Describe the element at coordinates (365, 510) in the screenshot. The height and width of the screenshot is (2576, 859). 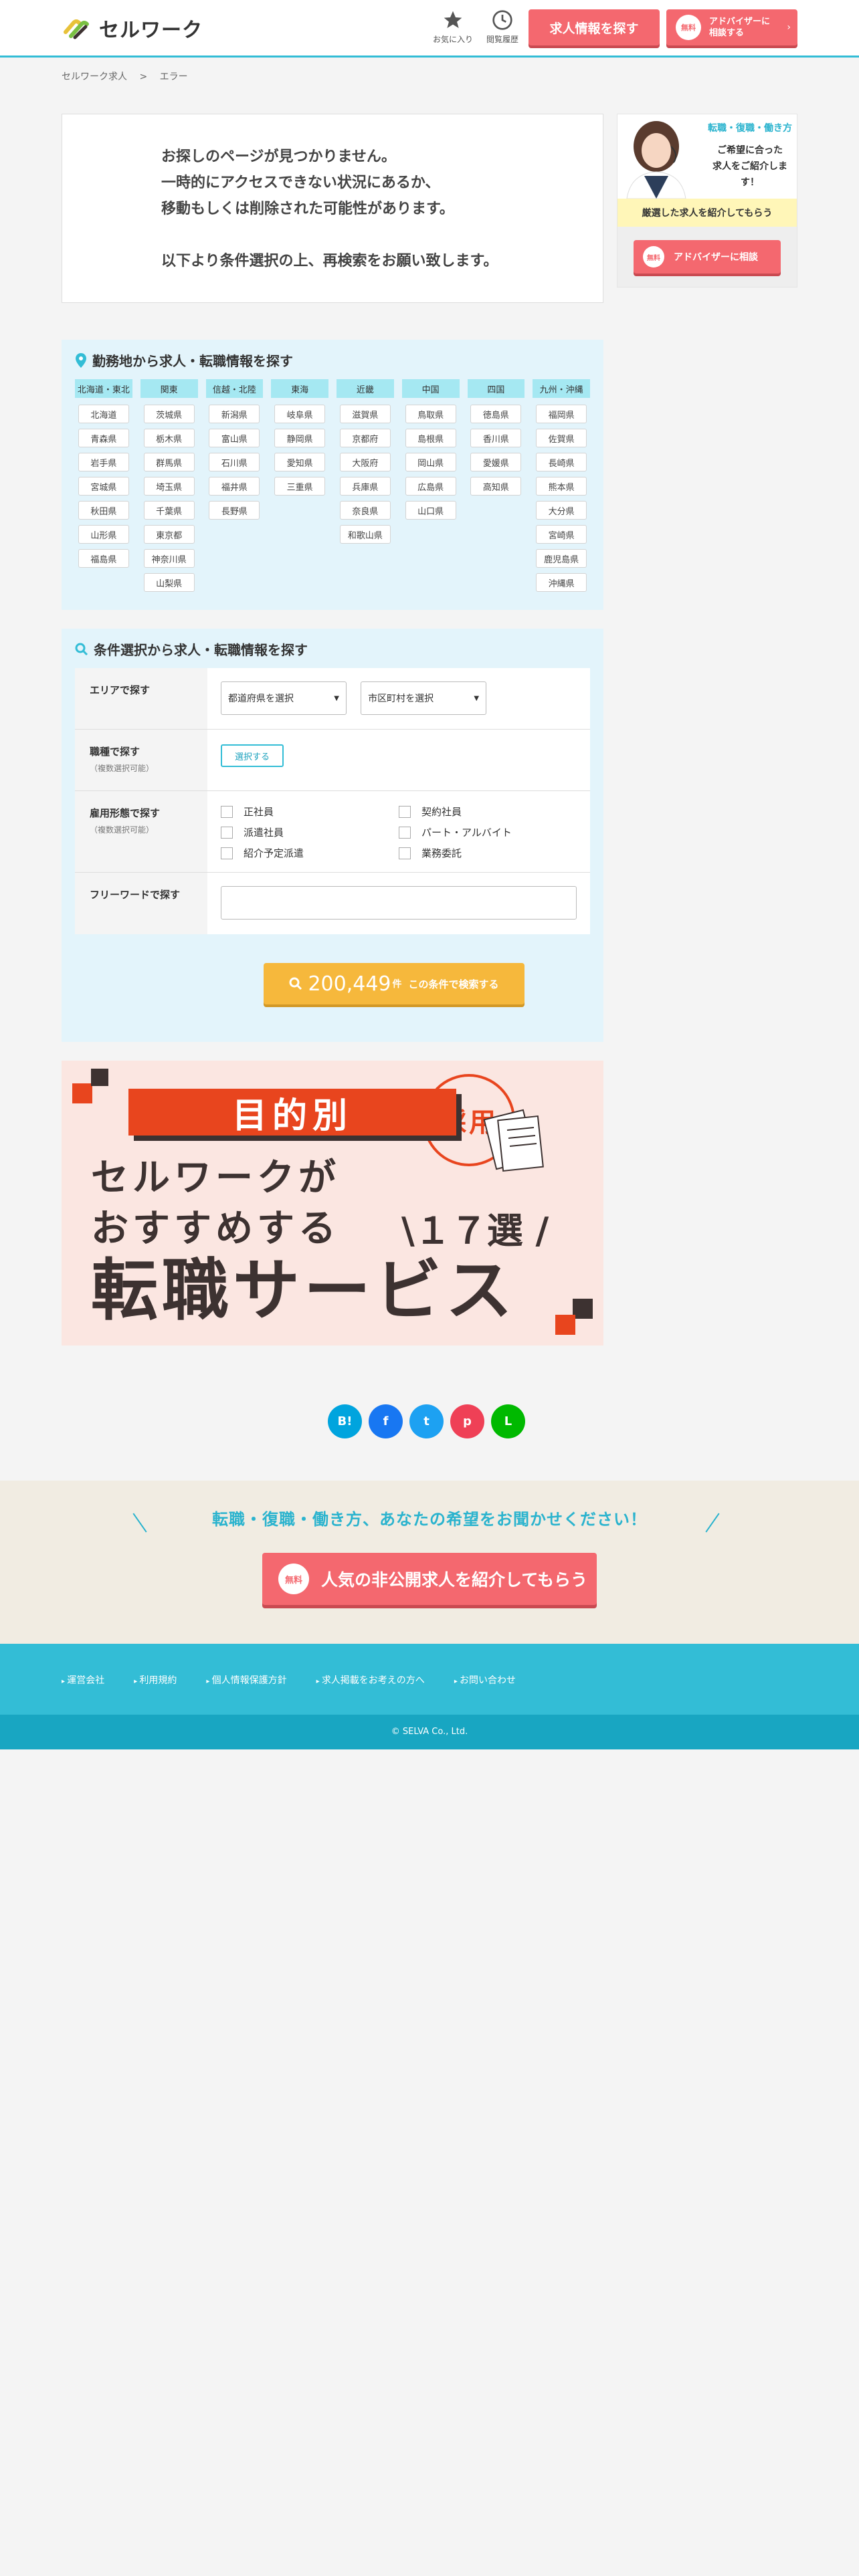
I see `prefecture-button: 奈良県` at that location.